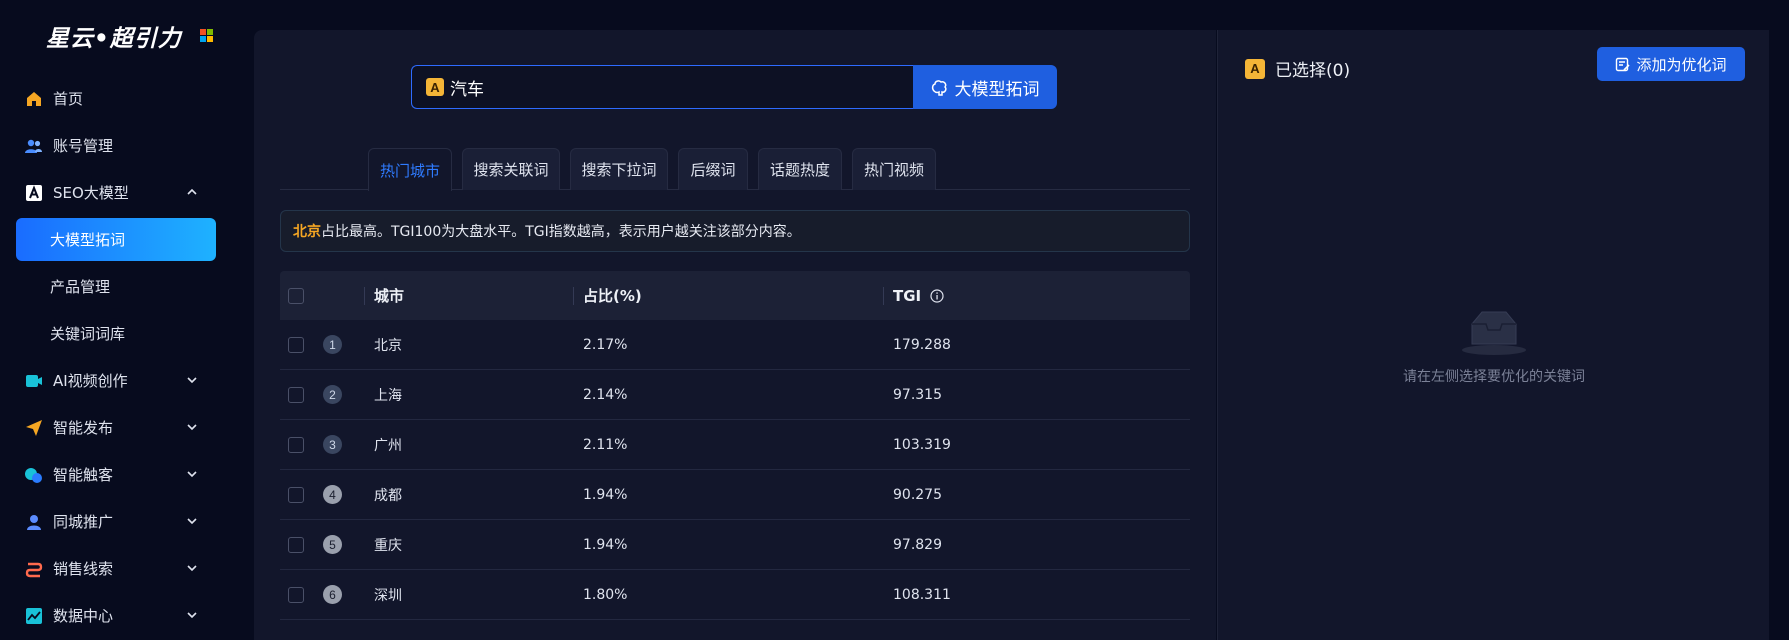  I want to click on tab-bar: 热门城市 搜索关联词 搜索下拉词 后缀词 话题热度 热门视频, so click(735, 169).